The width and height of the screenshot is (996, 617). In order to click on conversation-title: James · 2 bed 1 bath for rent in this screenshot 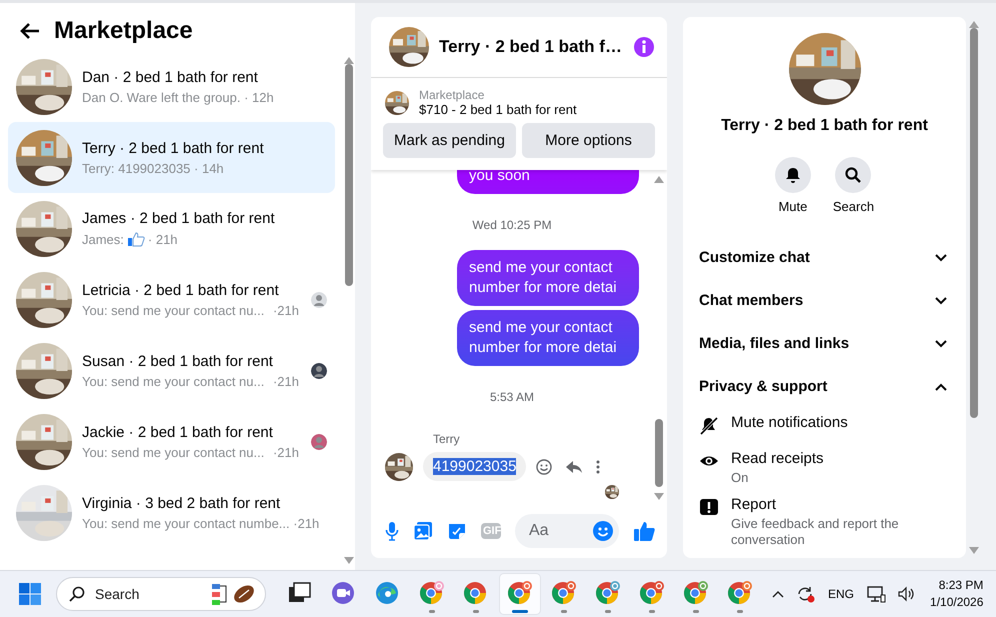, I will do `click(179, 218)`.